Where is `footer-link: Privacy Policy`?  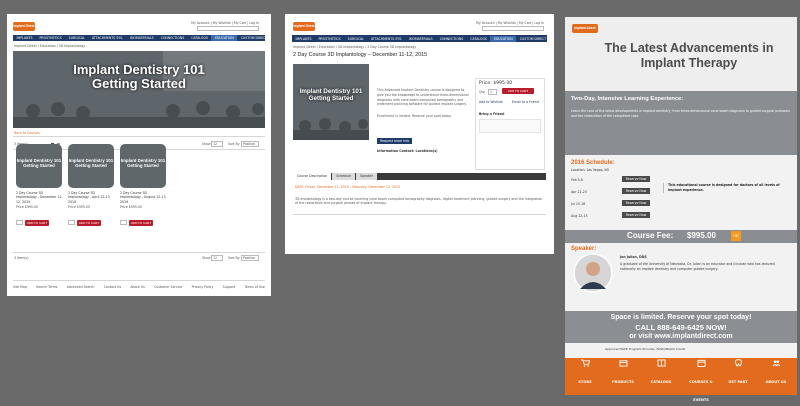
footer-link: Privacy Policy is located at coordinates (203, 287).